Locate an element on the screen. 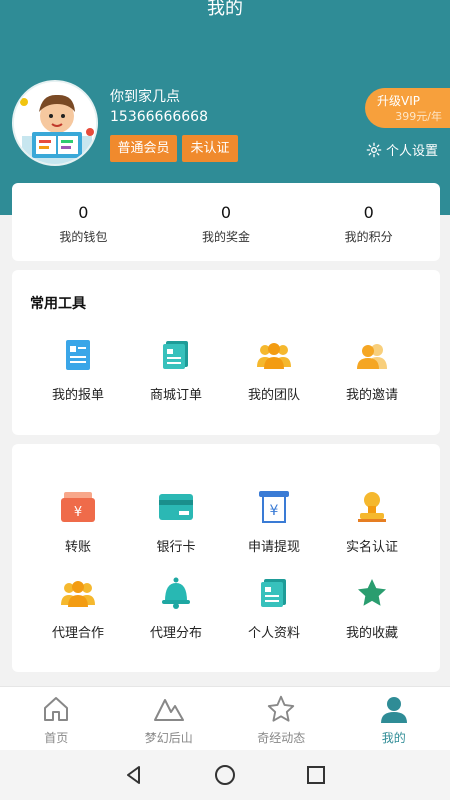 Image resolution: width=450 pixels, height=800 pixels. recents-icon is located at coordinates (316, 775).